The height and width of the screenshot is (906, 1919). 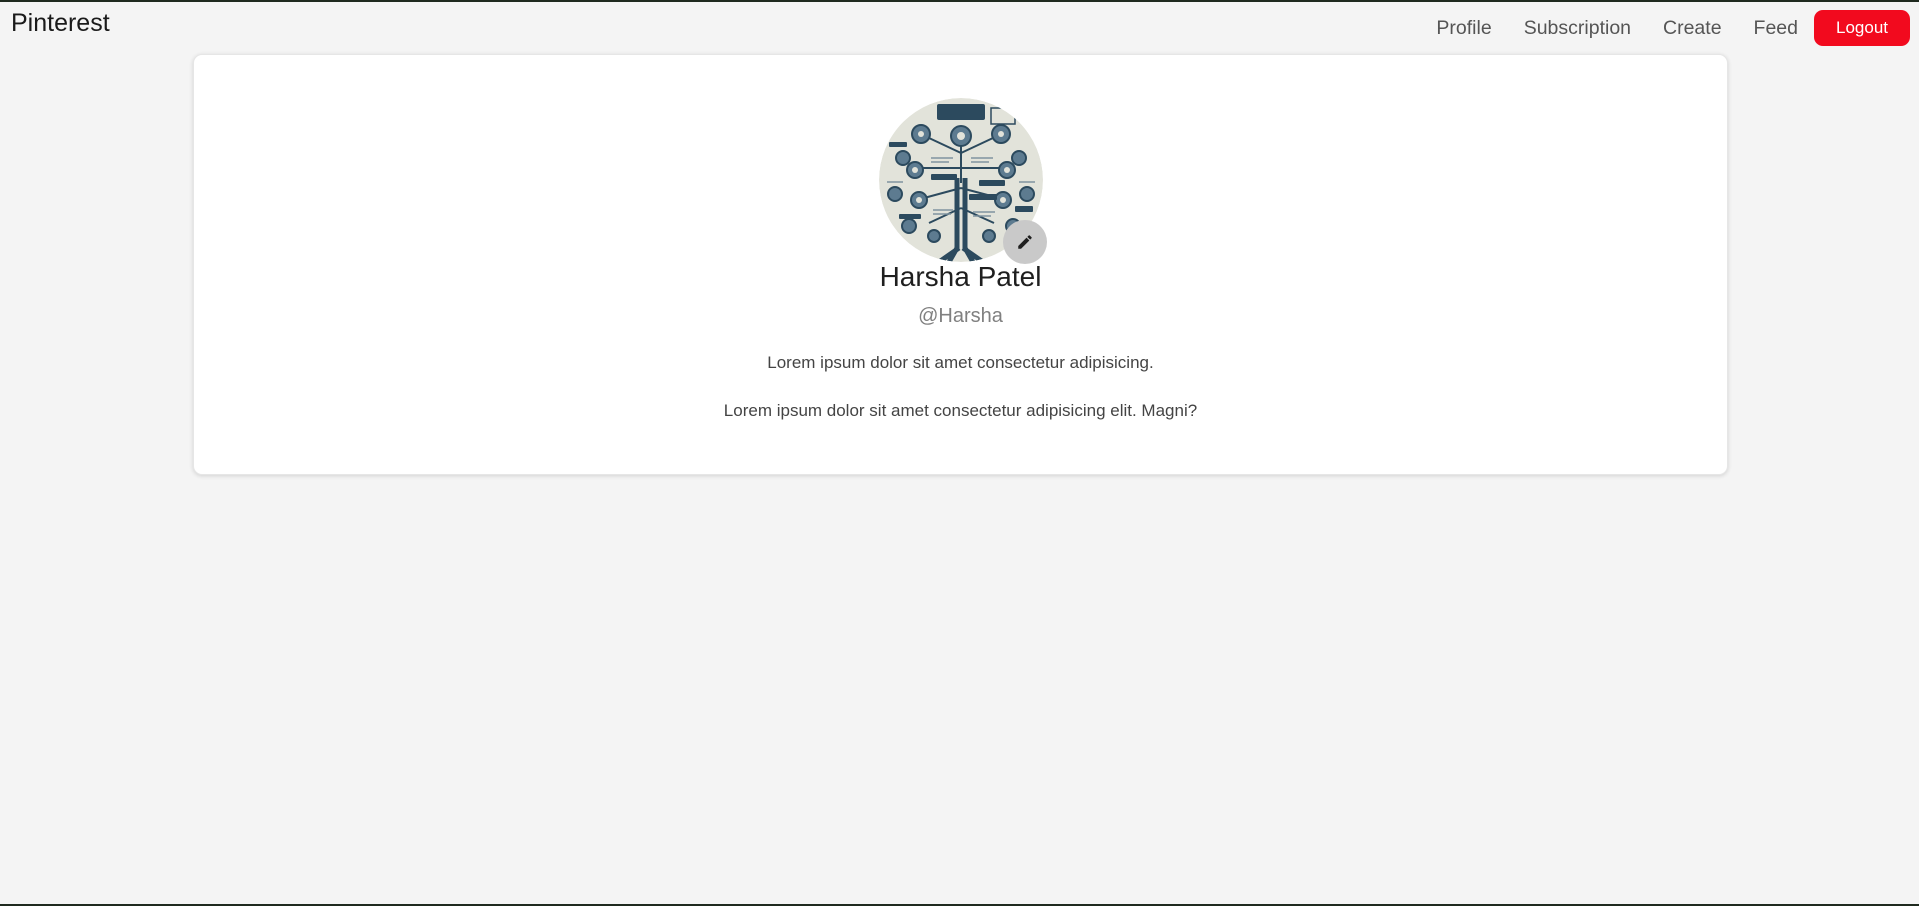 What do you see at coordinates (963, 181) in the screenshot?
I see `avatar-container` at bounding box center [963, 181].